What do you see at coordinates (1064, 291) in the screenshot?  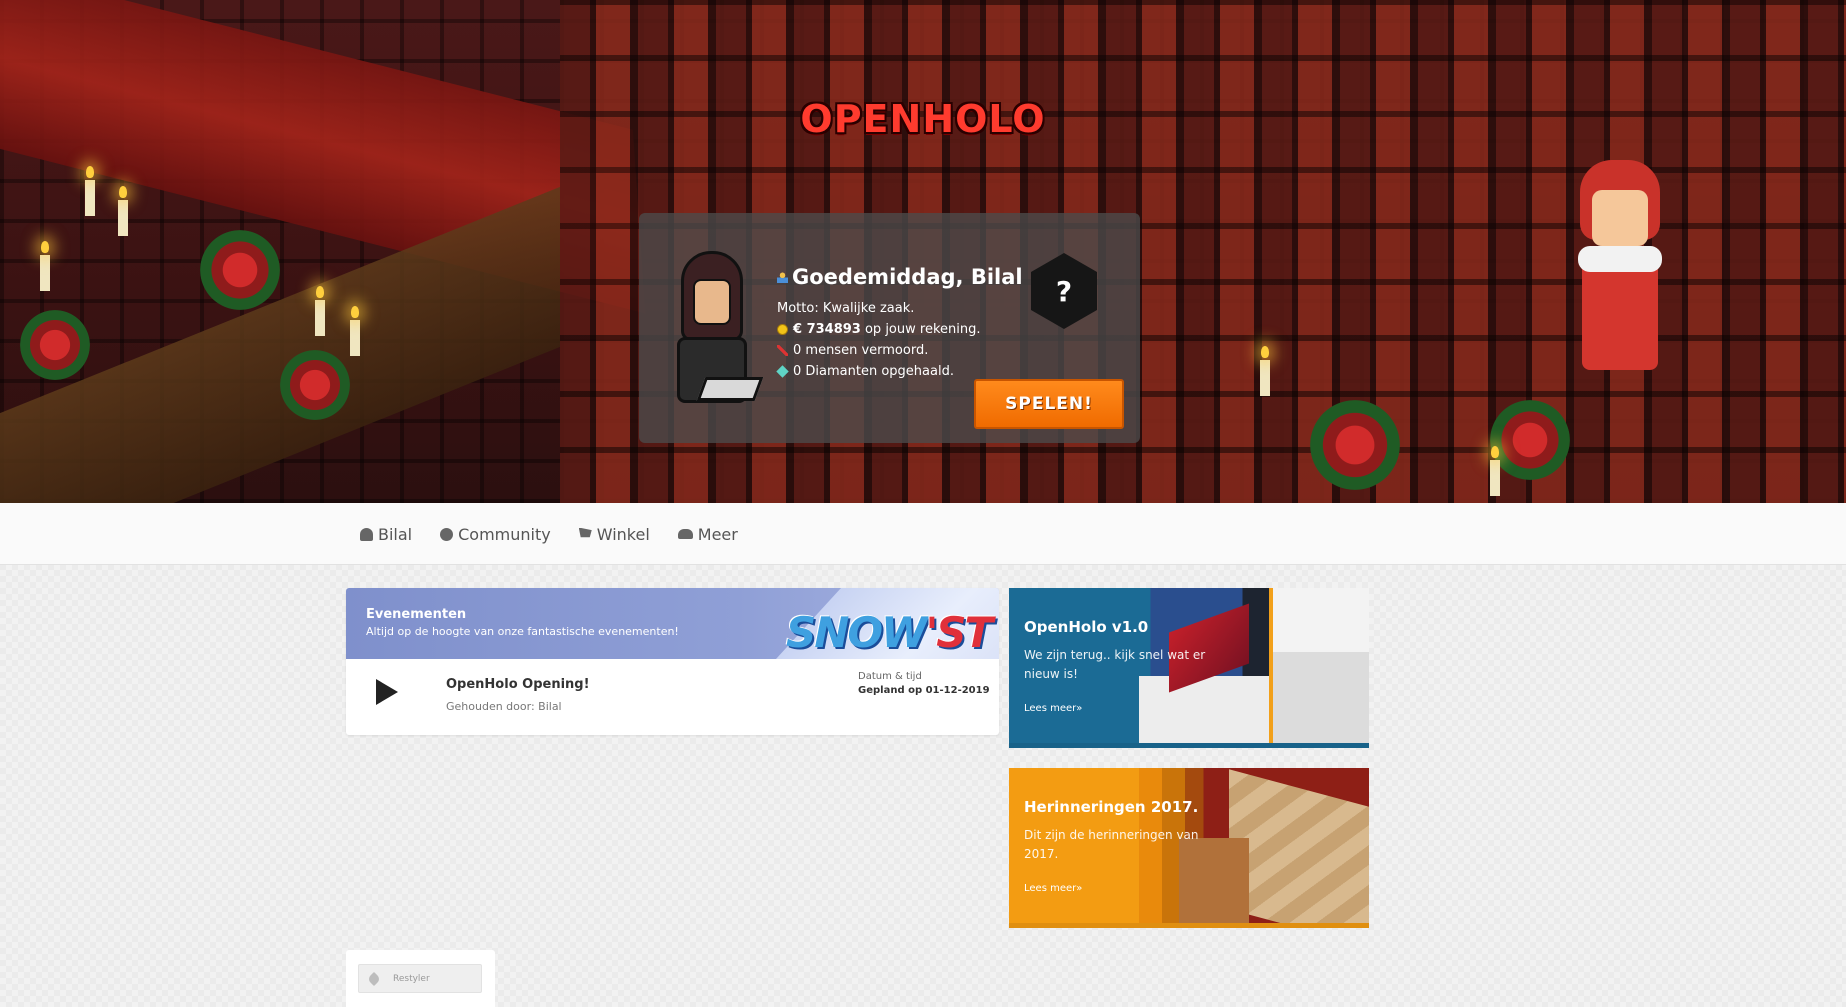 I see `mystery-badge: ?` at bounding box center [1064, 291].